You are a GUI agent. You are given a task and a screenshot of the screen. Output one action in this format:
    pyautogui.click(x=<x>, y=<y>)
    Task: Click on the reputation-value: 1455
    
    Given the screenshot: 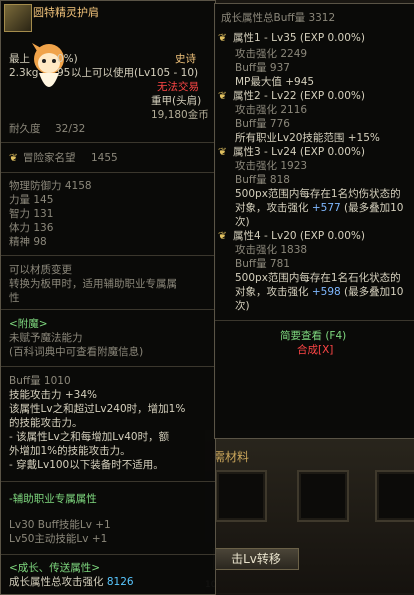 What is the action you would take?
    pyautogui.click(x=104, y=158)
    